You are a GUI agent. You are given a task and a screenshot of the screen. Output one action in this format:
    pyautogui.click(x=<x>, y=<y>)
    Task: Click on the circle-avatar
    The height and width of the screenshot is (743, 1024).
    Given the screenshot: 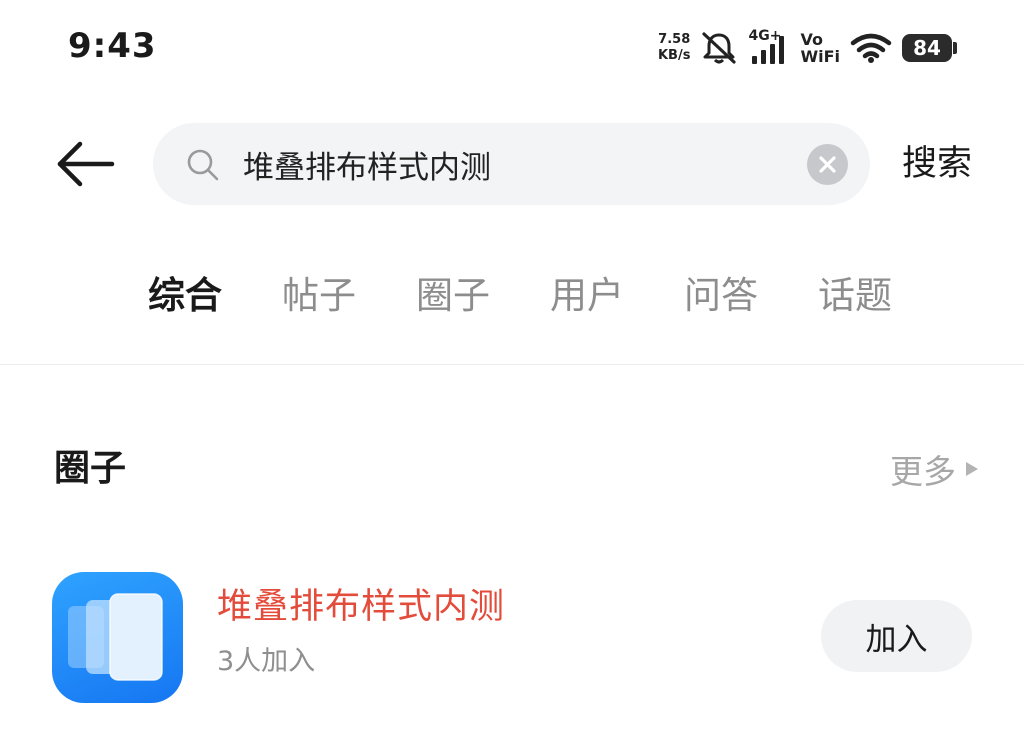 What is the action you would take?
    pyautogui.click(x=117, y=637)
    